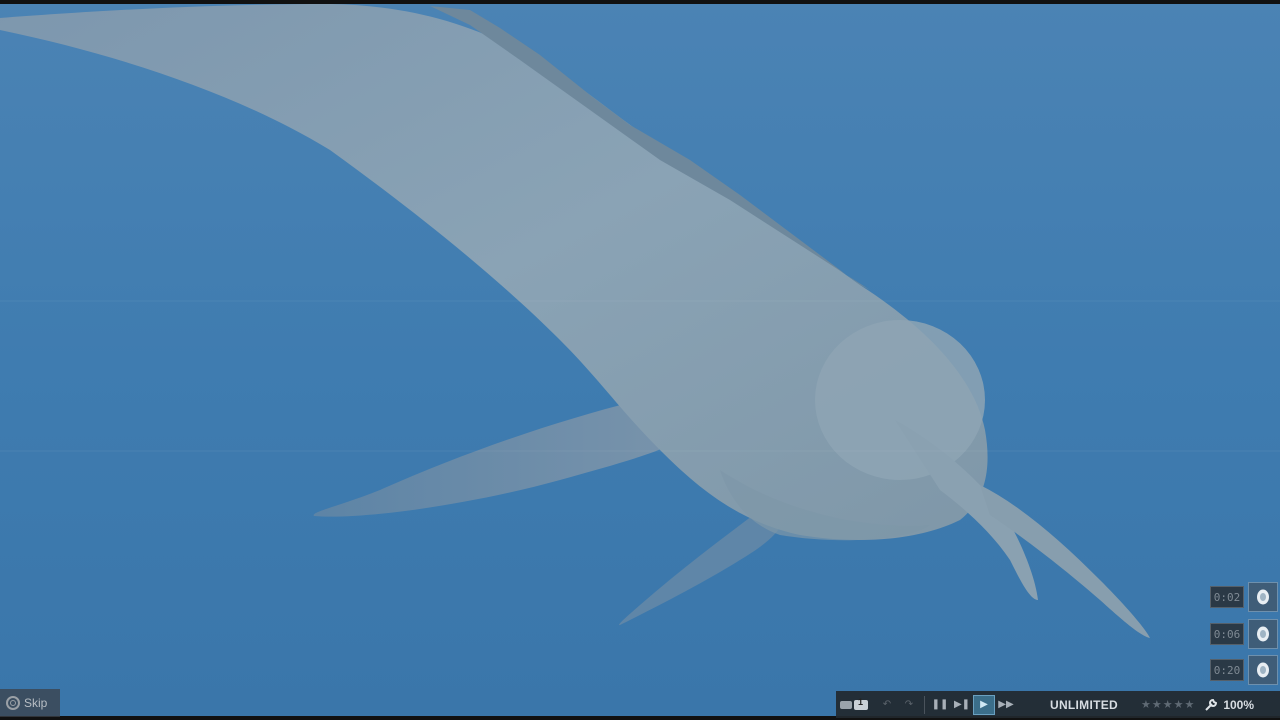 The image size is (1280, 720). I want to click on timer-value: 0:20, so click(1227, 670).